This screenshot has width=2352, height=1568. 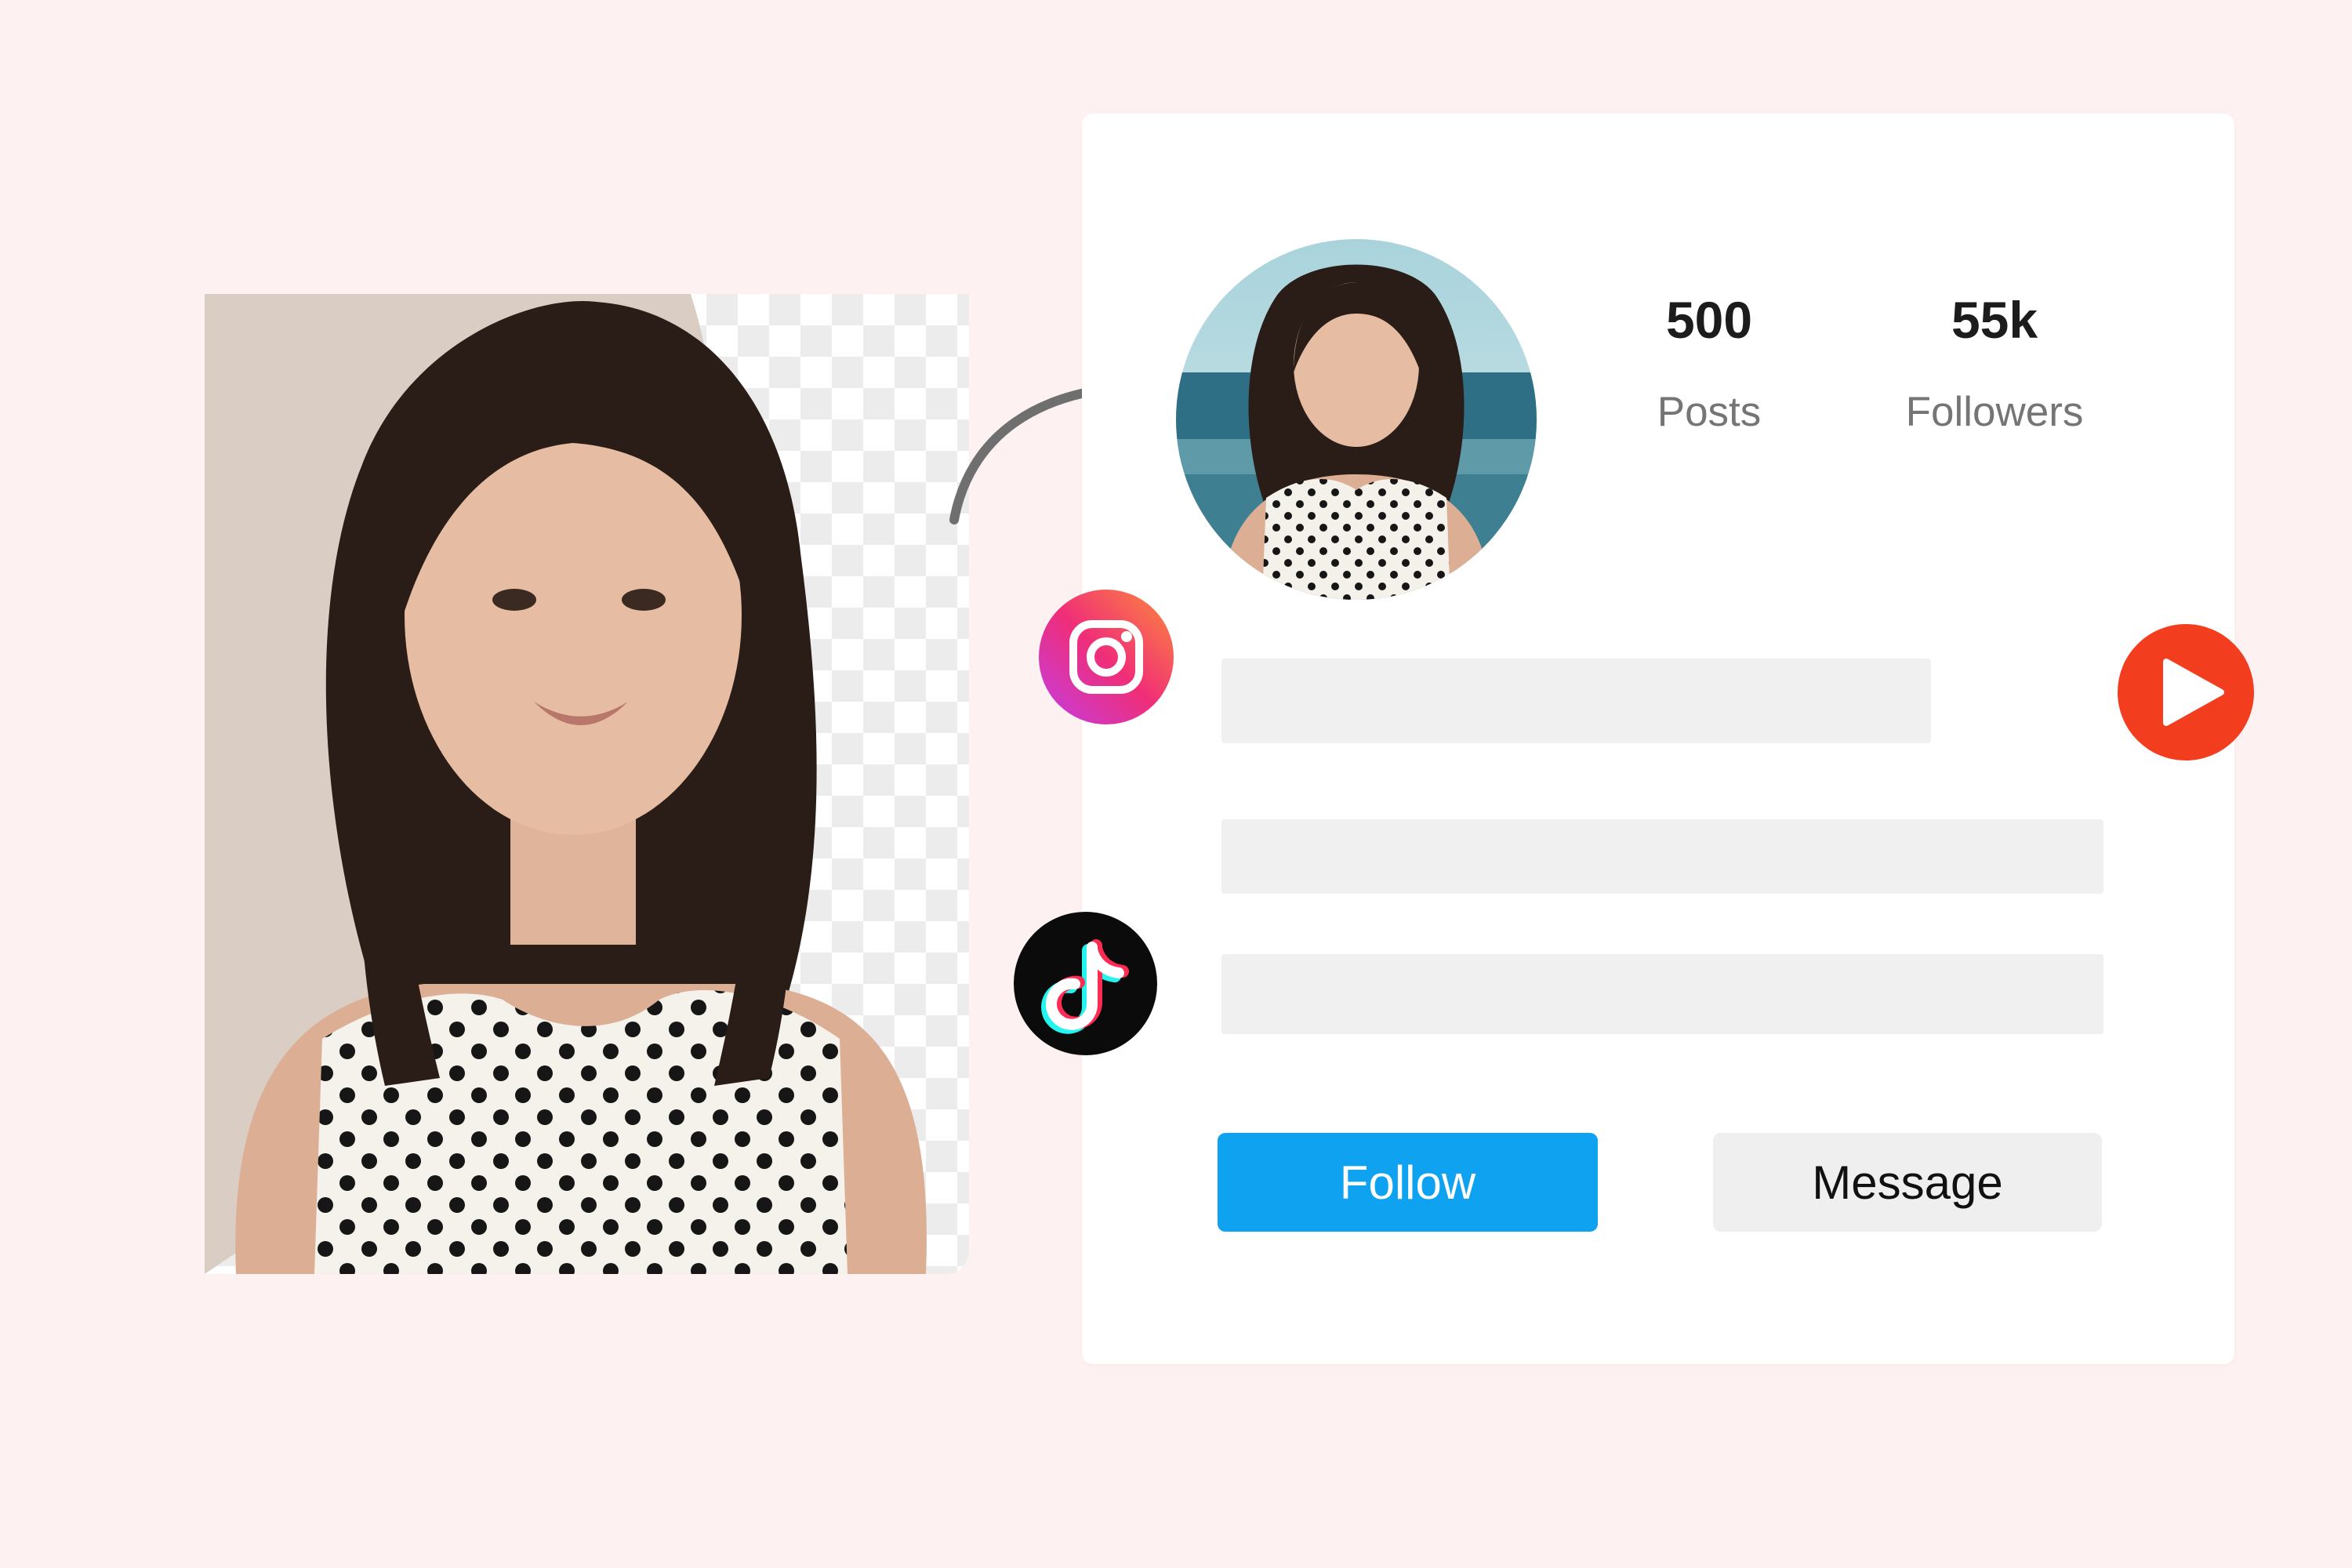 What do you see at coordinates (1907, 1182) in the screenshot?
I see `message-button: Message` at bounding box center [1907, 1182].